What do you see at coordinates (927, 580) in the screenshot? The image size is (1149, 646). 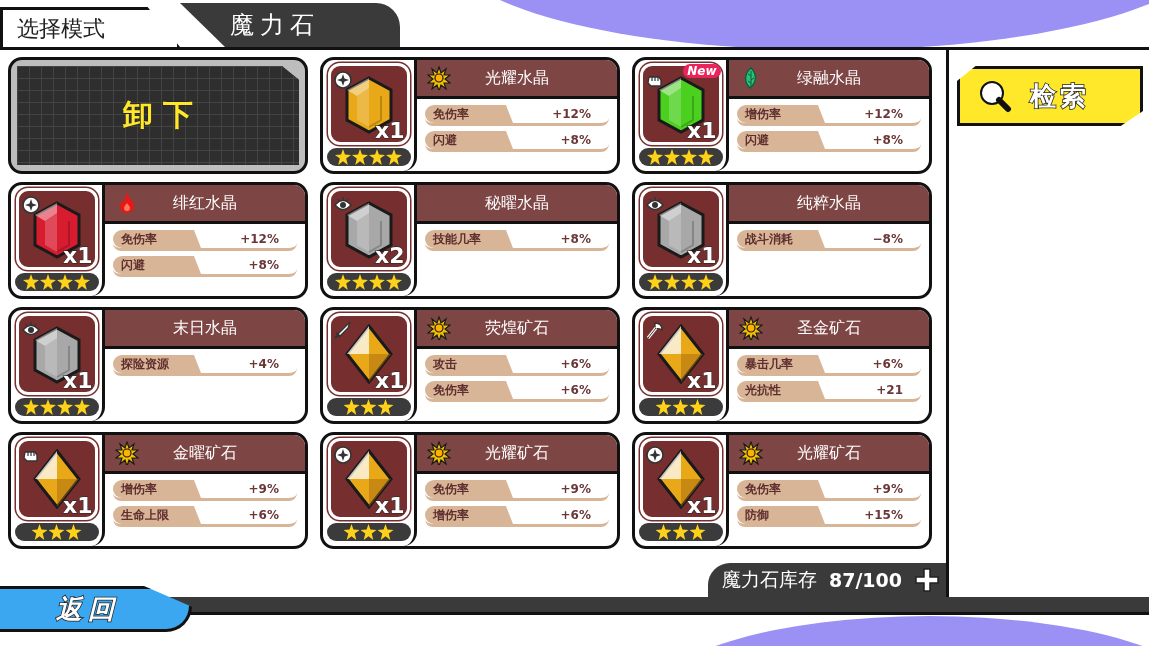 I see `plus-icon` at bounding box center [927, 580].